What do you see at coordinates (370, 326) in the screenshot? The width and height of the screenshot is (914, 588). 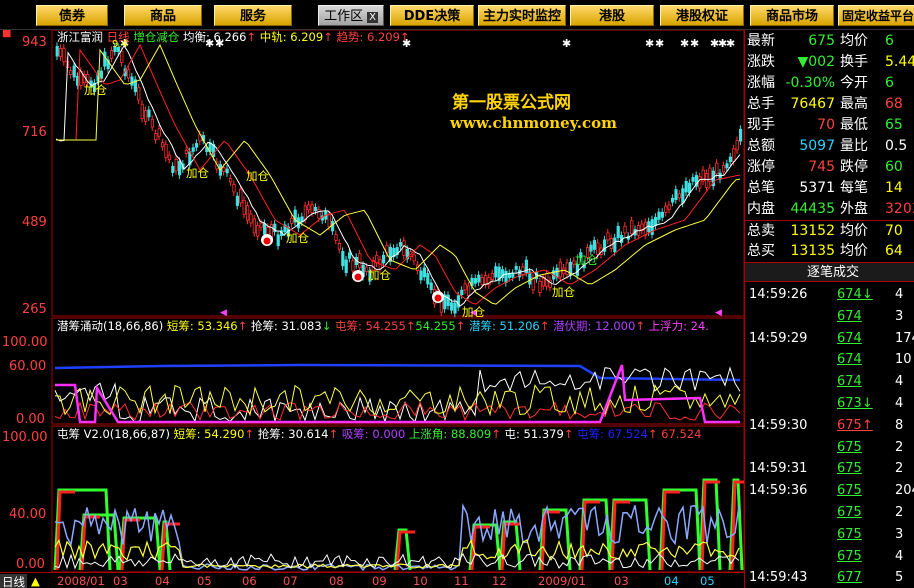 I see `panel2-hold: 屯筹: 54.255` at bounding box center [370, 326].